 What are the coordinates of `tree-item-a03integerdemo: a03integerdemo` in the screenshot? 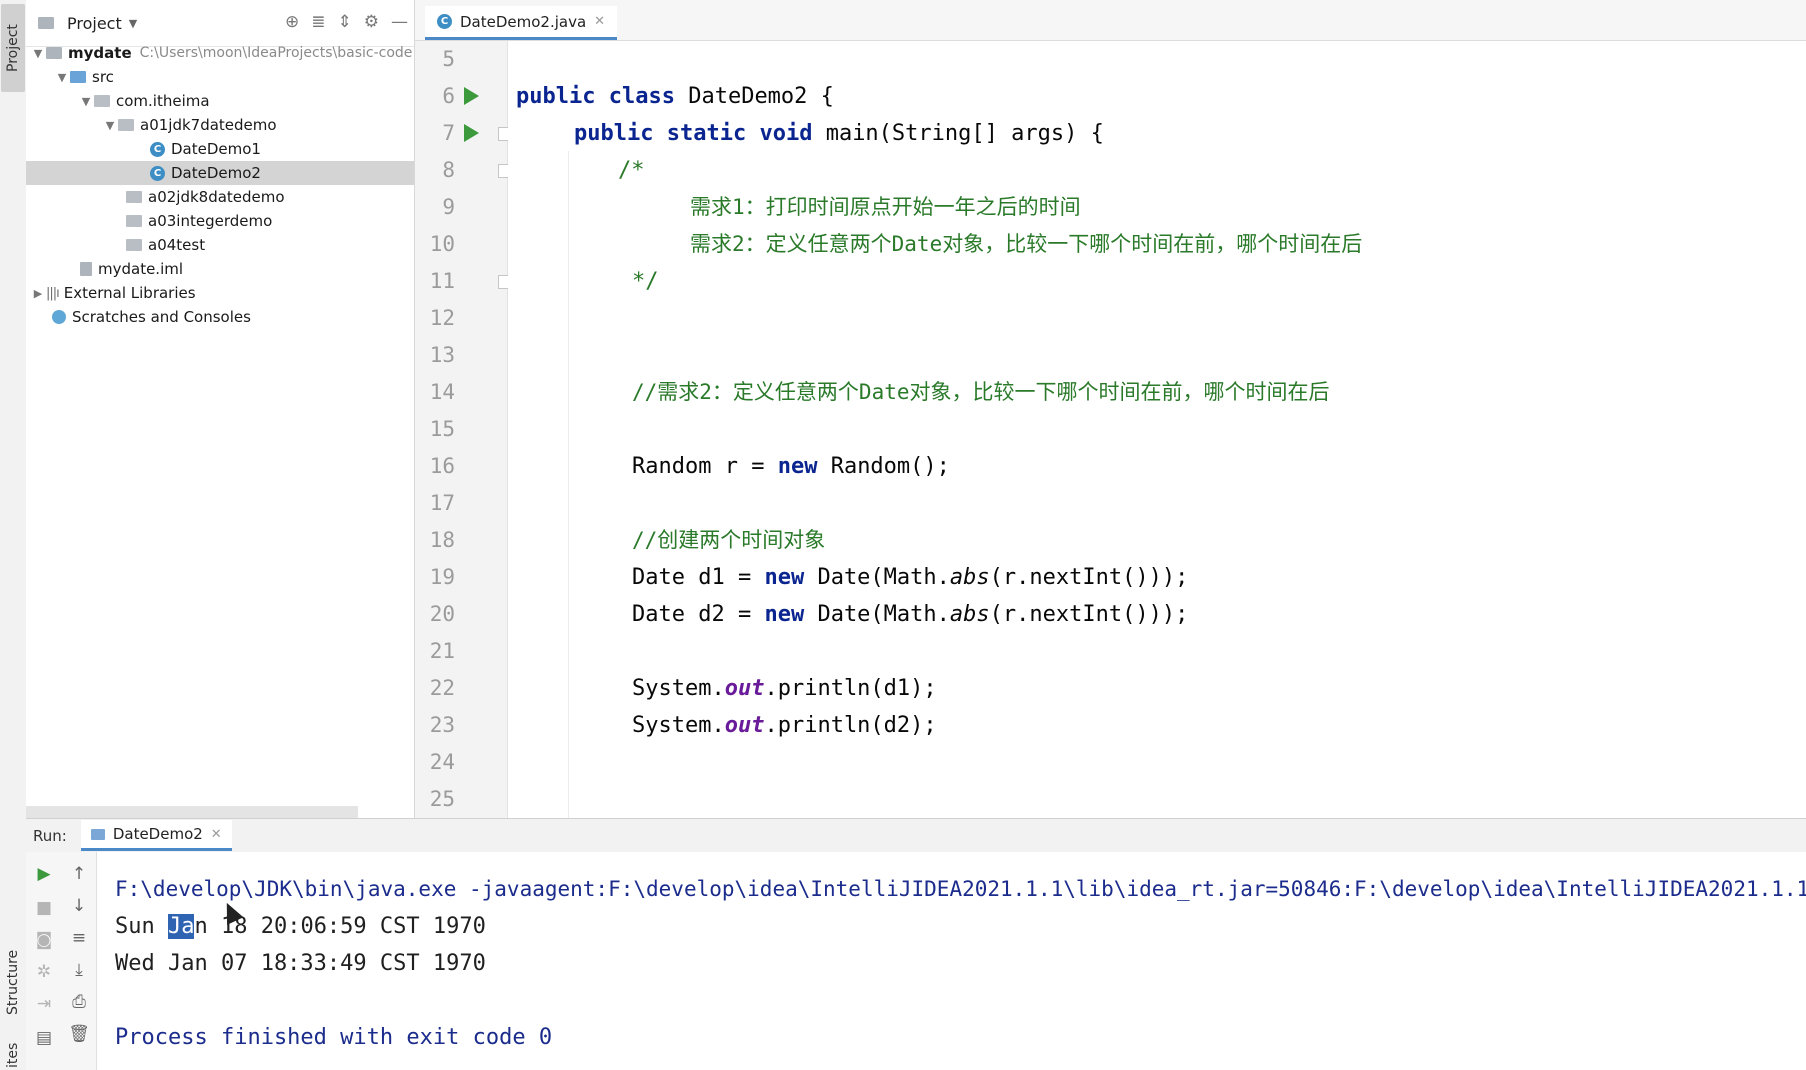 It's located at (220, 221).